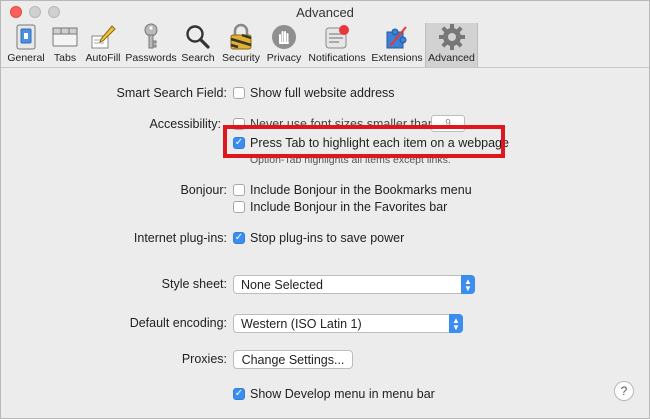 The height and width of the screenshot is (419, 650). Describe the element at coordinates (314, 93) in the screenshot. I see `show-full-address-option: Show full website address` at that location.